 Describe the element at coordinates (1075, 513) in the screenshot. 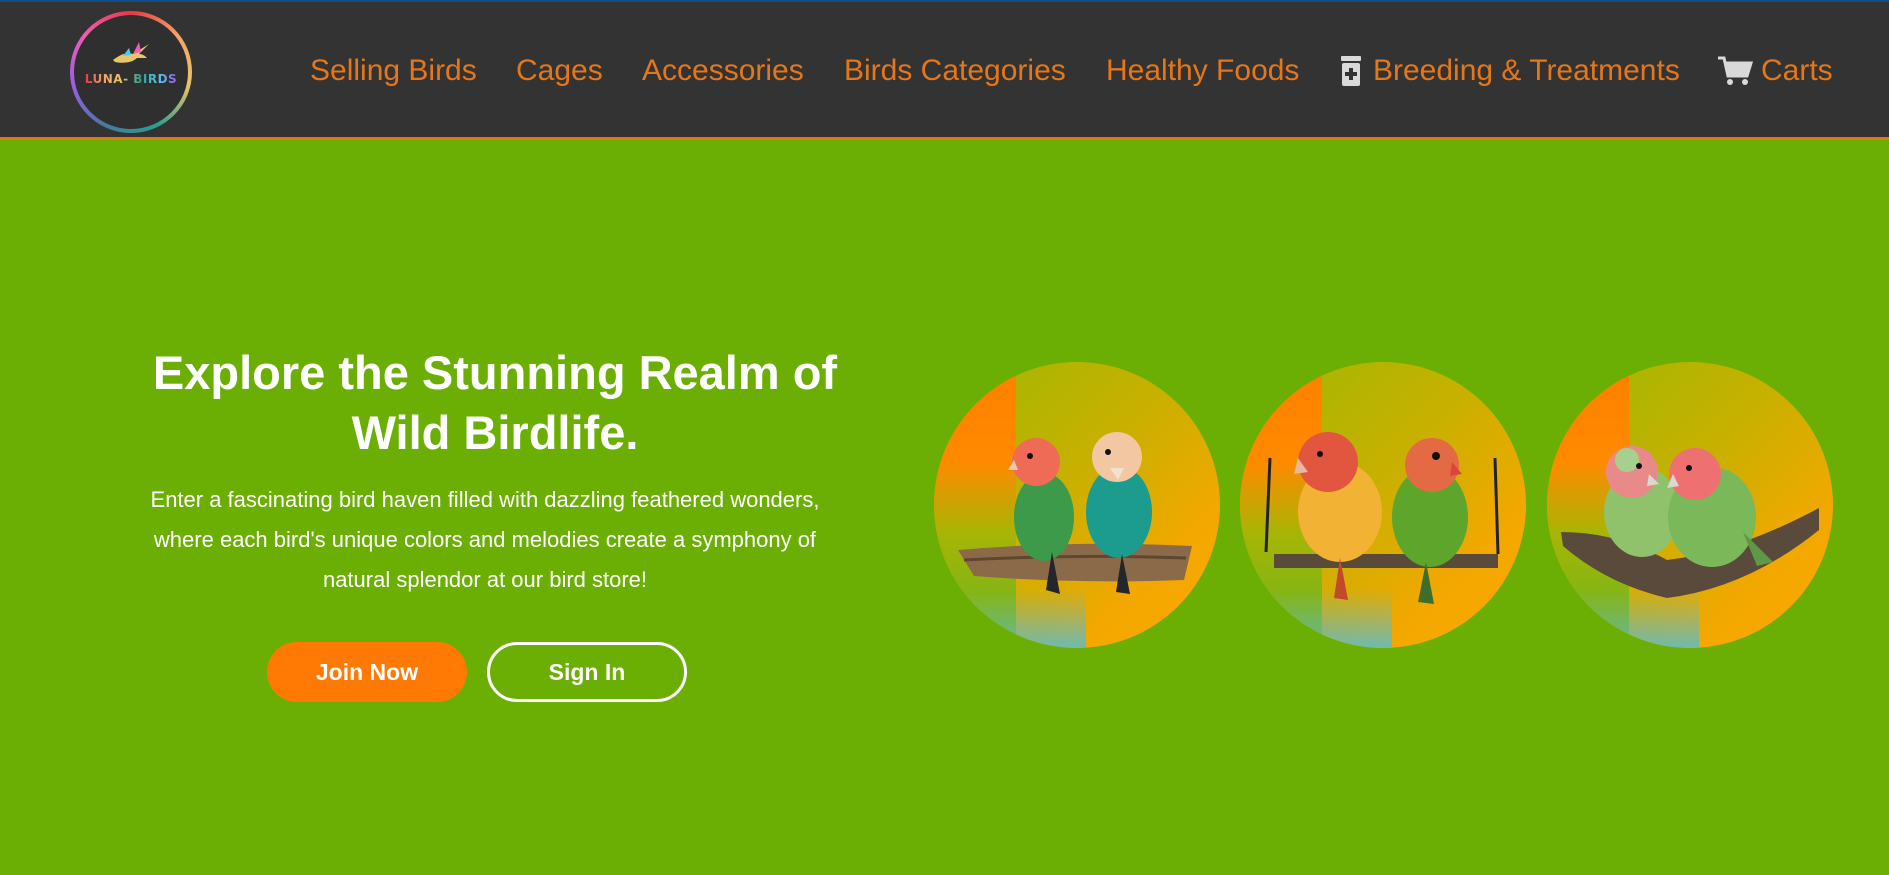

I see `lovebirds-perched-icon` at that location.